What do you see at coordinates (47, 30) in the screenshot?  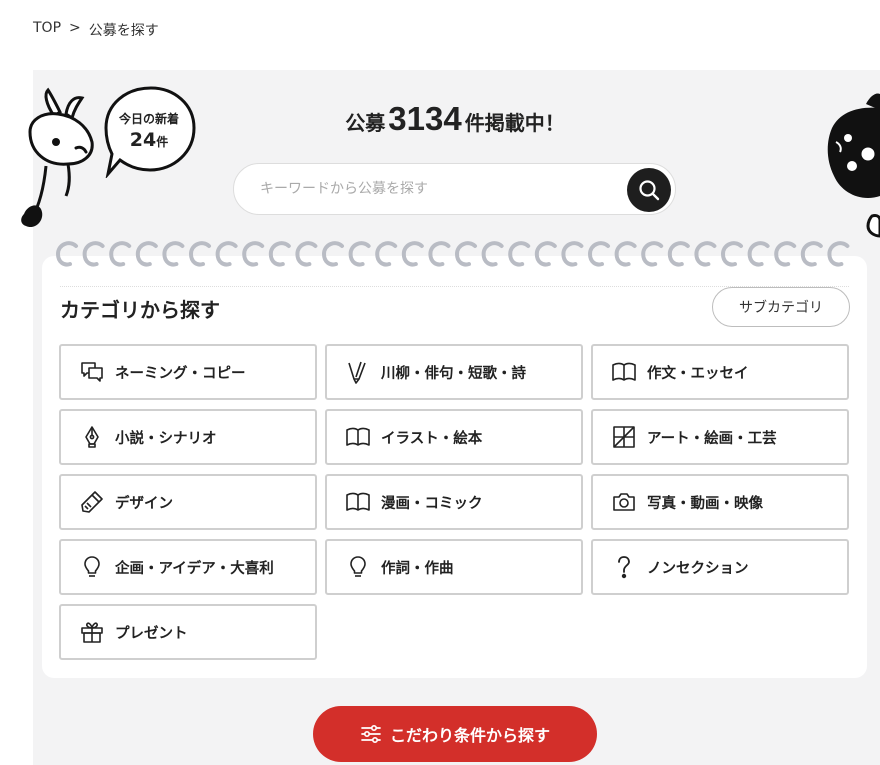 I see `breadcrumb-home-link: TOP` at bounding box center [47, 30].